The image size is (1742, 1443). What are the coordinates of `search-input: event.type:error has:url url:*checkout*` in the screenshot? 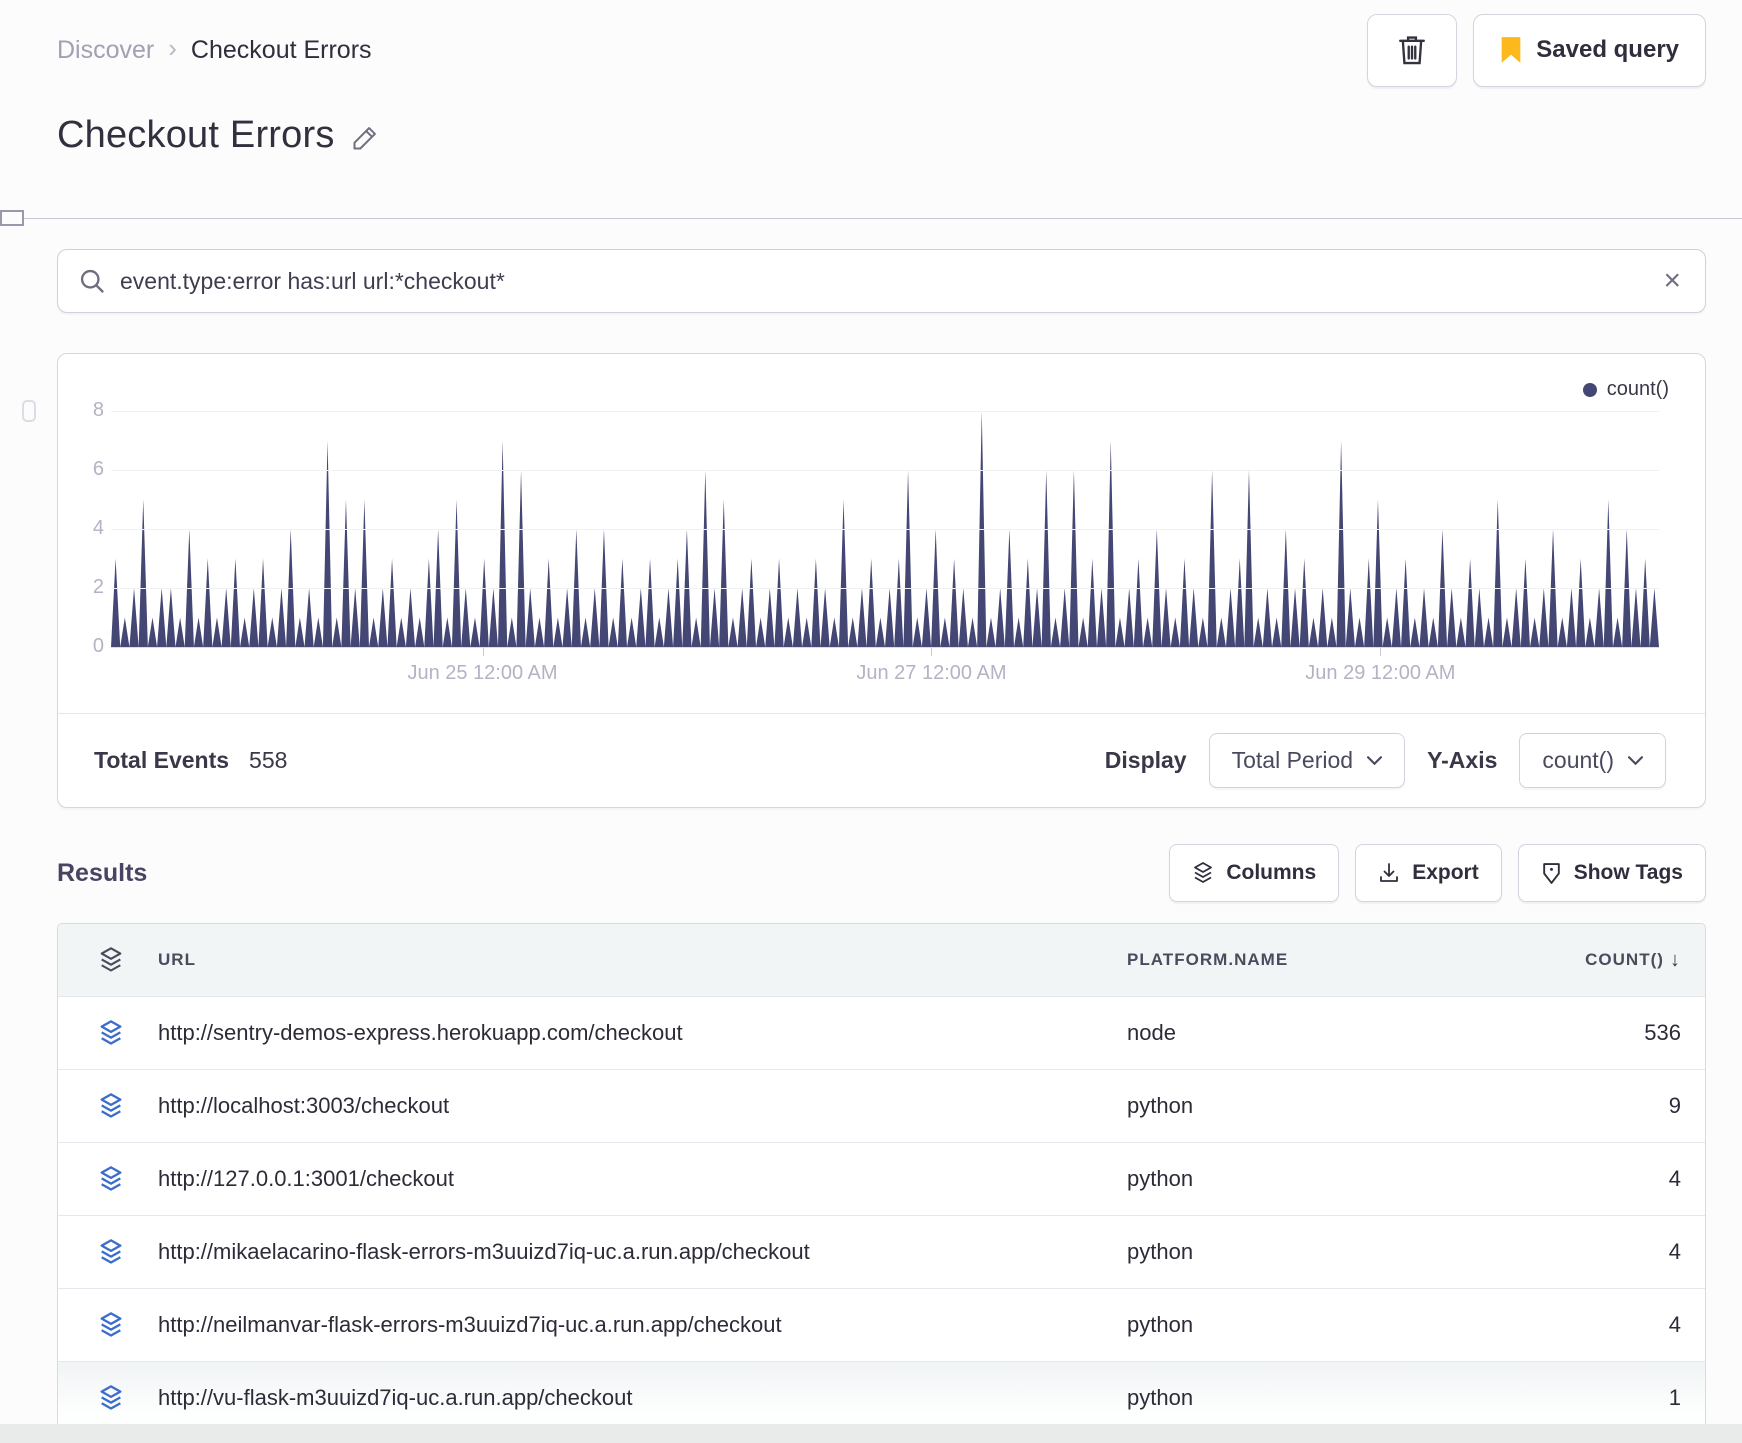 It's located at (891, 281).